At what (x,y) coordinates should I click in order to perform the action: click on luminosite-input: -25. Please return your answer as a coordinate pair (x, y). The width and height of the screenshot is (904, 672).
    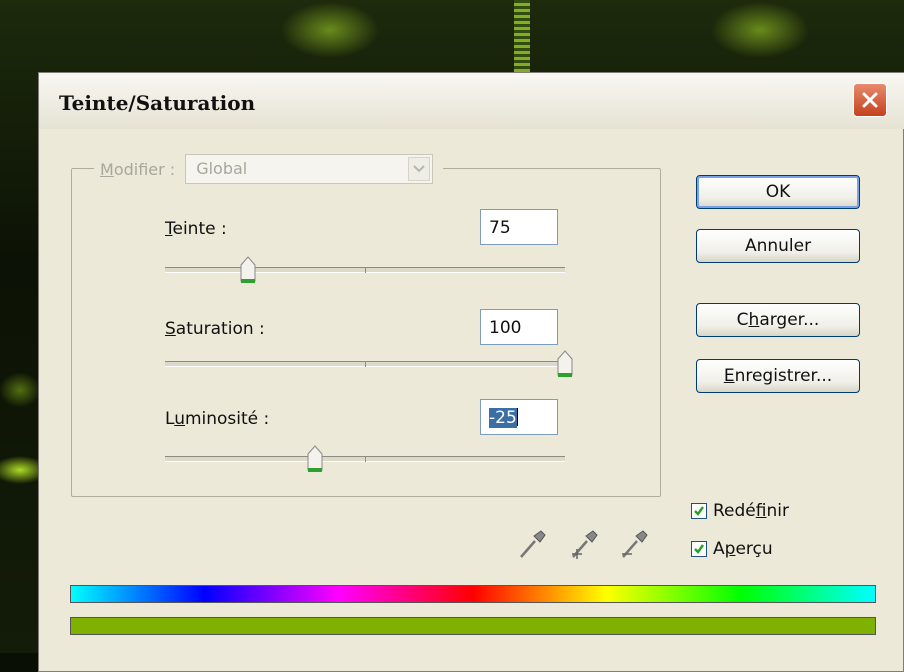
    Looking at the image, I should click on (519, 417).